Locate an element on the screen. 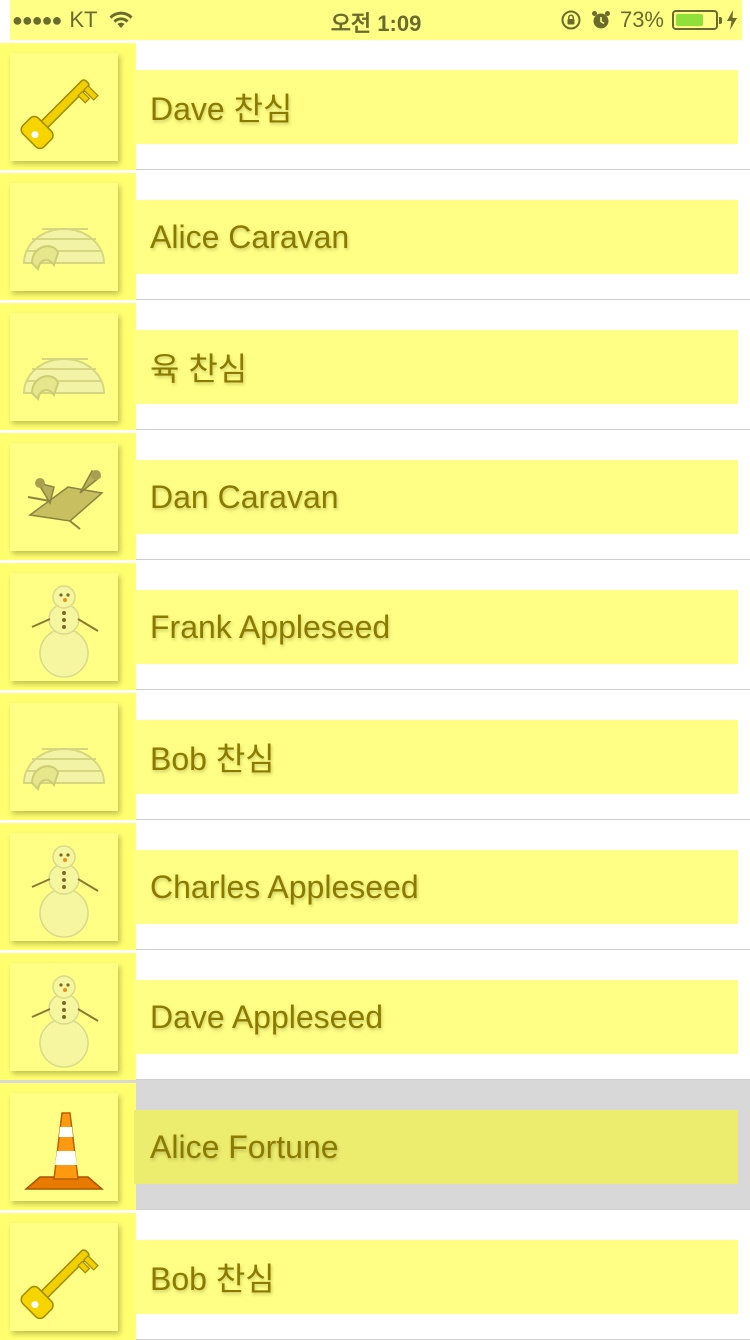  list-item: Charles Appleseed is located at coordinates (375, 885).